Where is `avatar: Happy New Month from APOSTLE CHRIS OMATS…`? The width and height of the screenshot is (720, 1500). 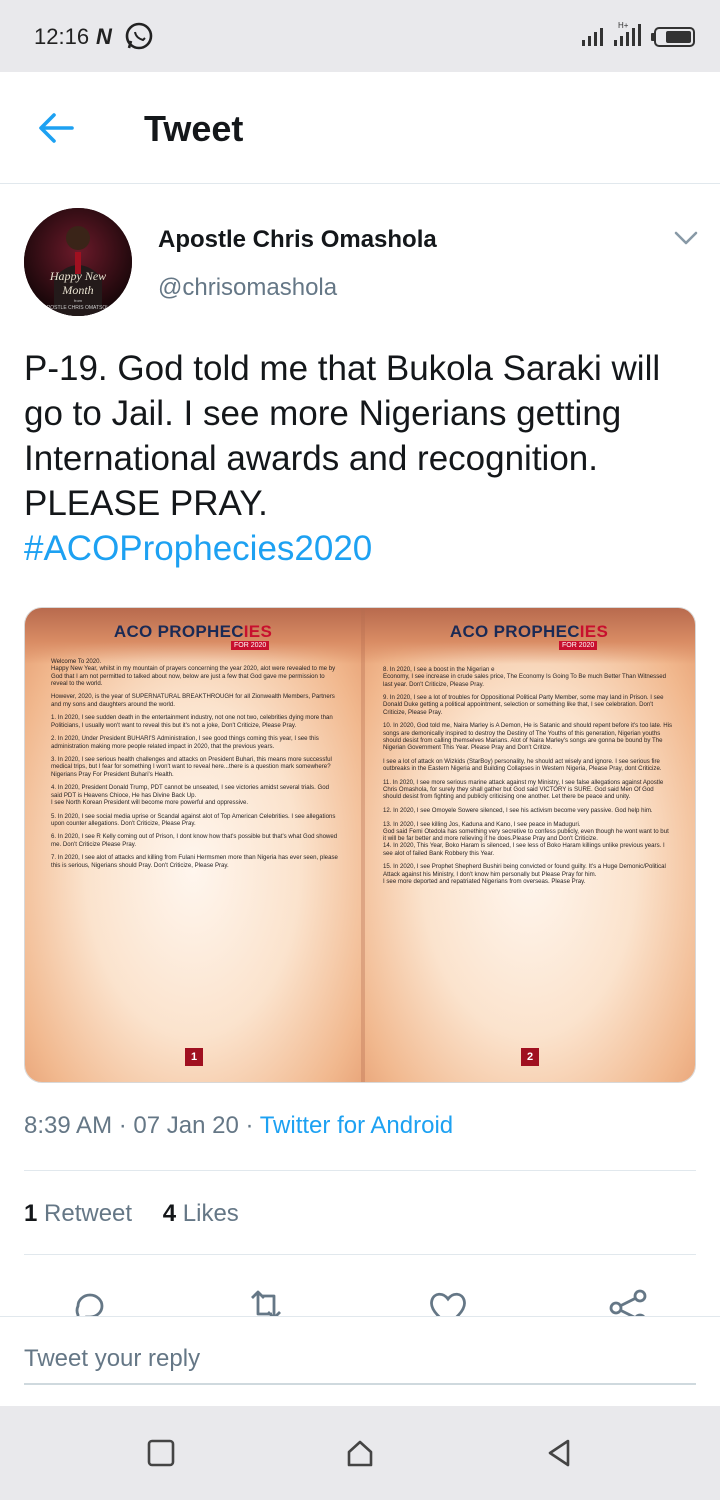
avatar: Happy New Month from APOSTLE CHRIS OMATS… is located at coordinates (78, 262).